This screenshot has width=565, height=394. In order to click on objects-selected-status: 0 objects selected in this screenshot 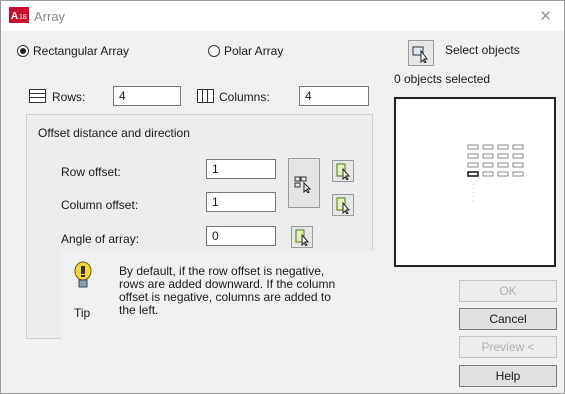, I will do `click(442, 79)`.